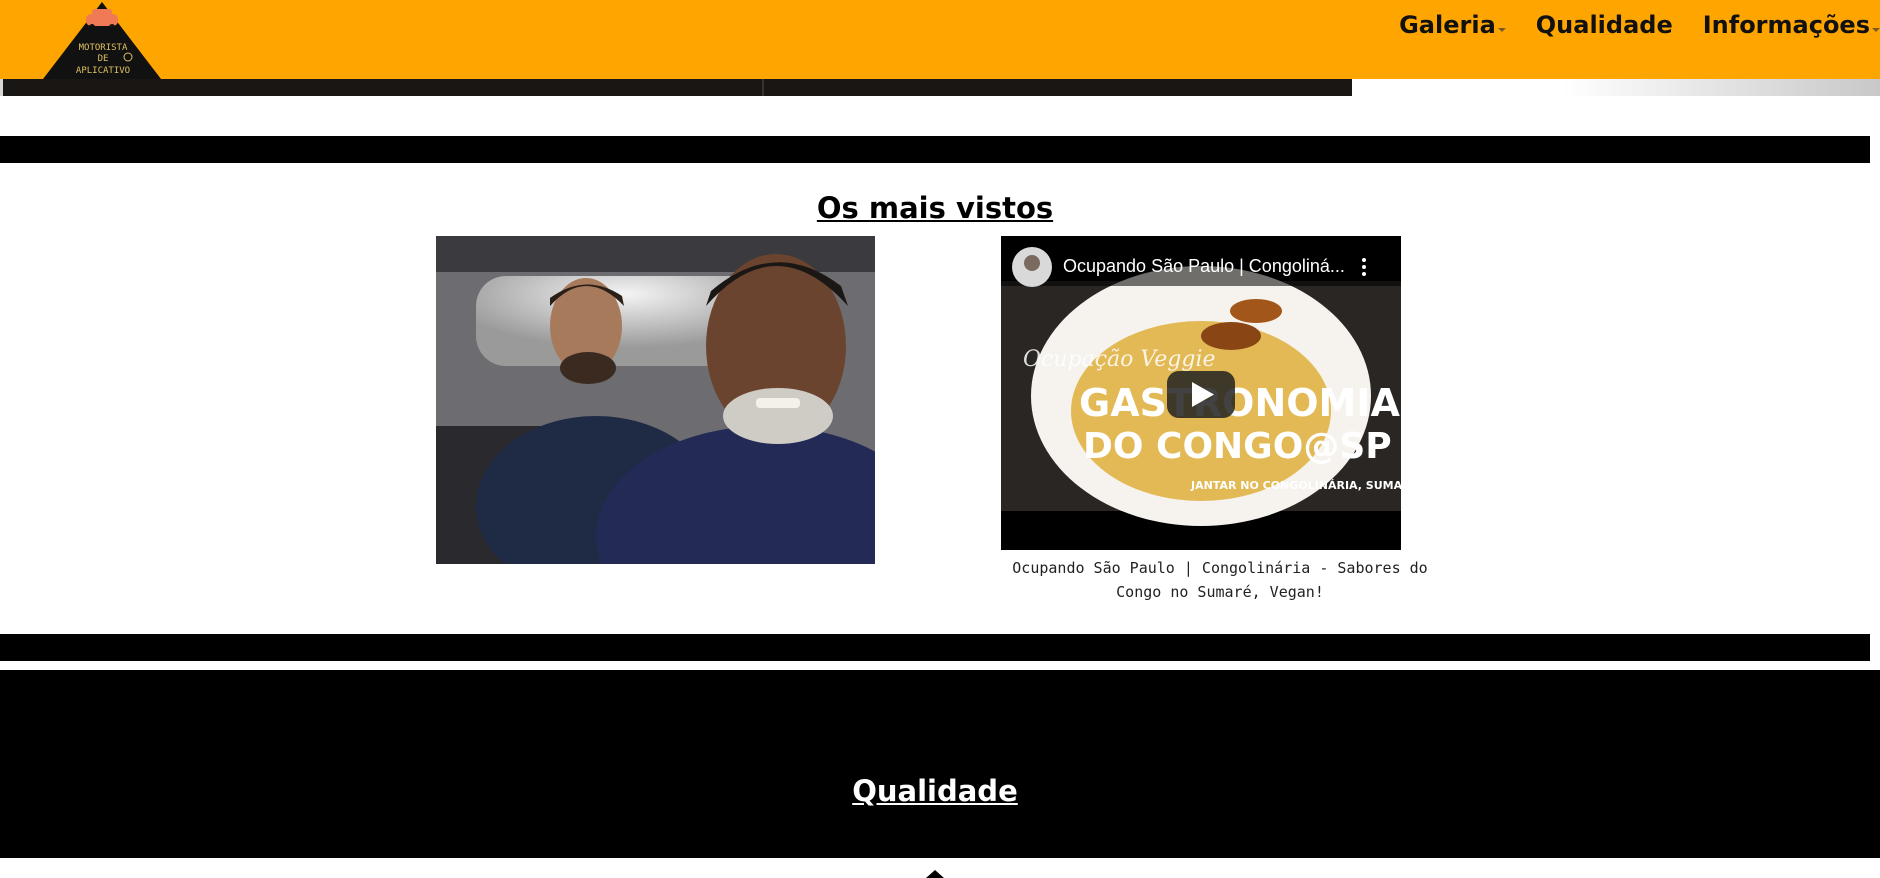 This screenshot has width=1880, height=878. Describe the element at coordinates (1, 87) in the screenshot. I see `hero-edge` at that location.